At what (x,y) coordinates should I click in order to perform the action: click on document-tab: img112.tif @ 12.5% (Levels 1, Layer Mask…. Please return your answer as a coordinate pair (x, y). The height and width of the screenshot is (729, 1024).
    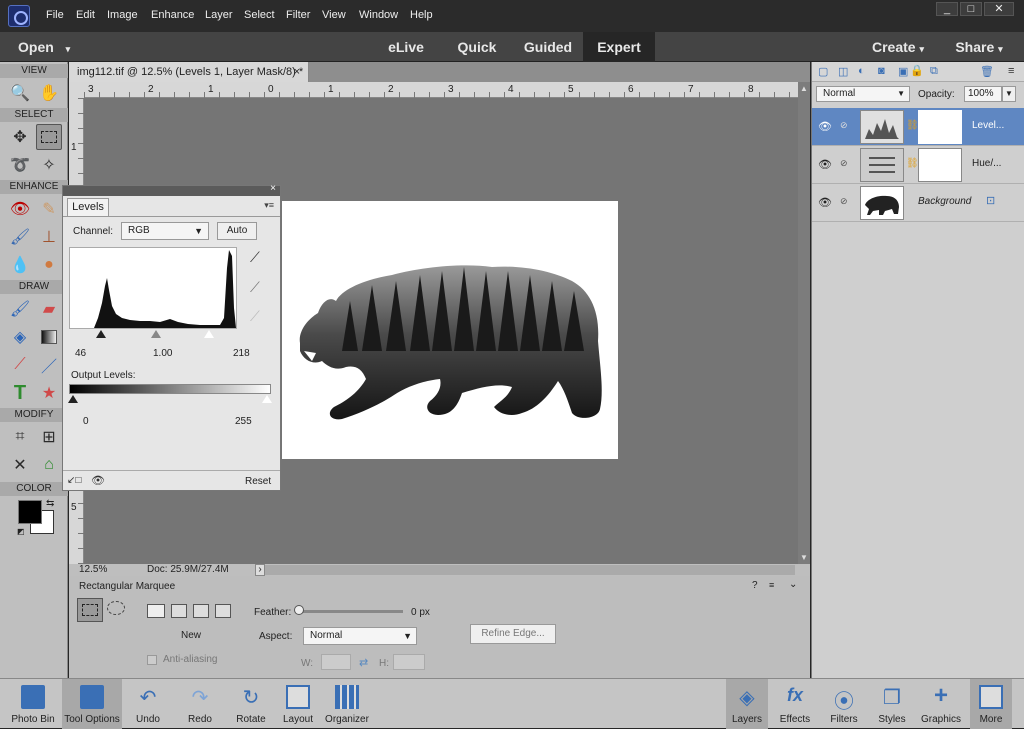
    Looking at the image, I should click on (189, 72).